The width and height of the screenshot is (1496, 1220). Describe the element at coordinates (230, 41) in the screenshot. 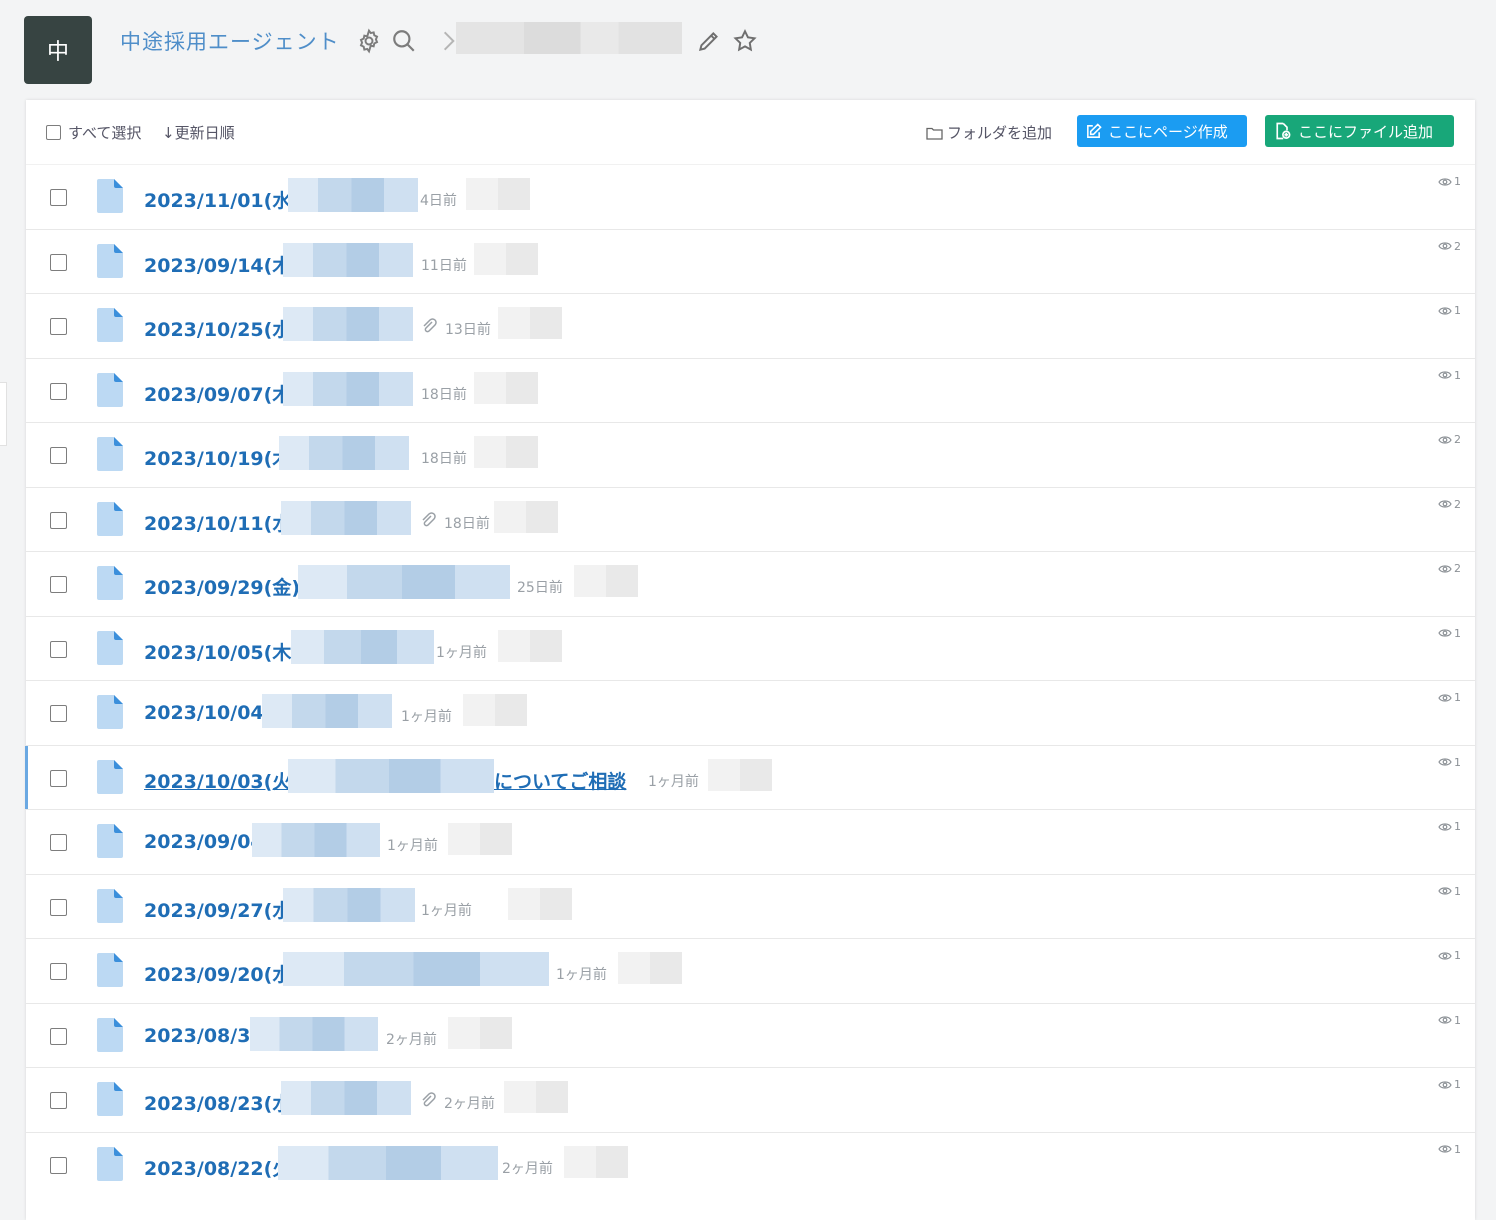

I see `space-title-link: 中途採用エージェント` at that location.